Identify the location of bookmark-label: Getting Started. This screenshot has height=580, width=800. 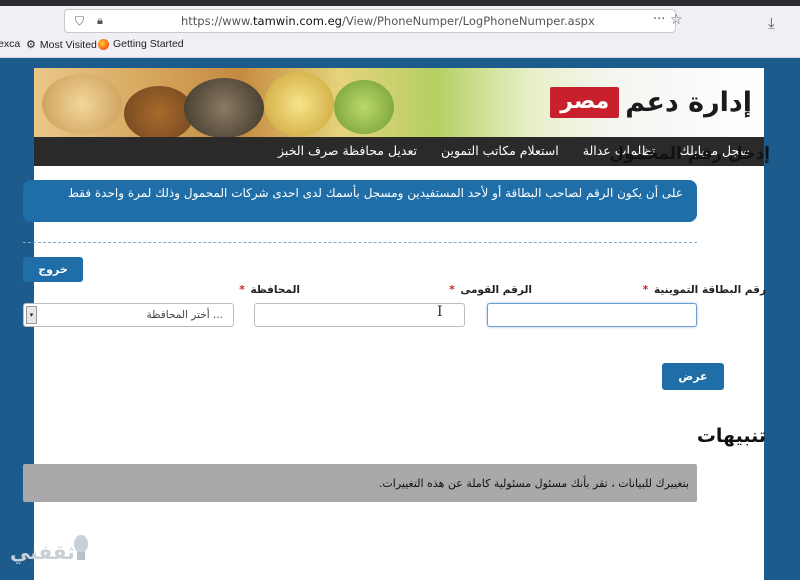
(148, 44).